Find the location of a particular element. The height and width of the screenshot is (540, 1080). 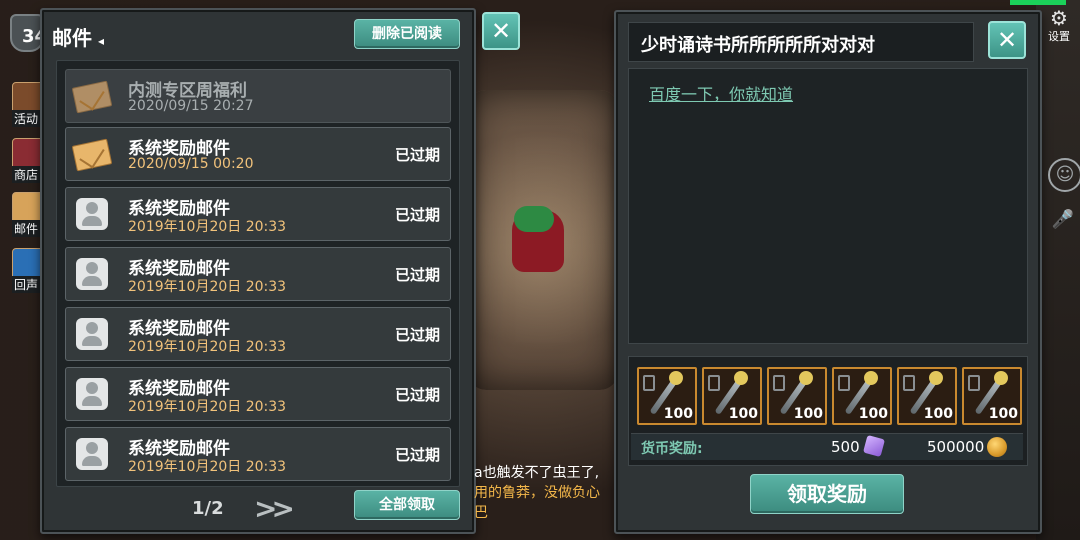

mail-item: 系统奖励邮件 2020/09/15 00:20 已过期 is located at coordinates (258, 154).